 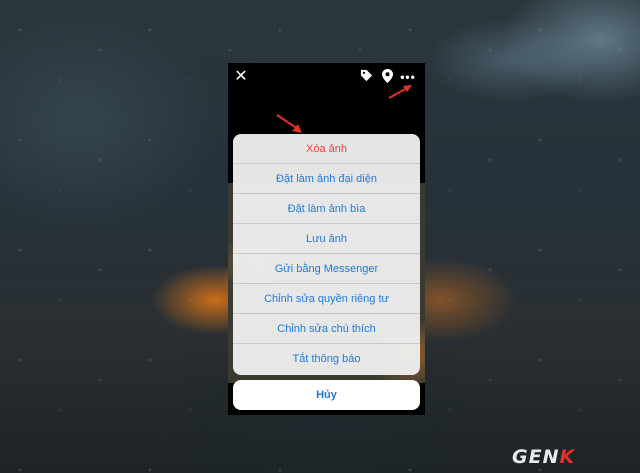 I want to click on send-messenger-option: Gửi bằng Messenger, so click(x=326, y=269).